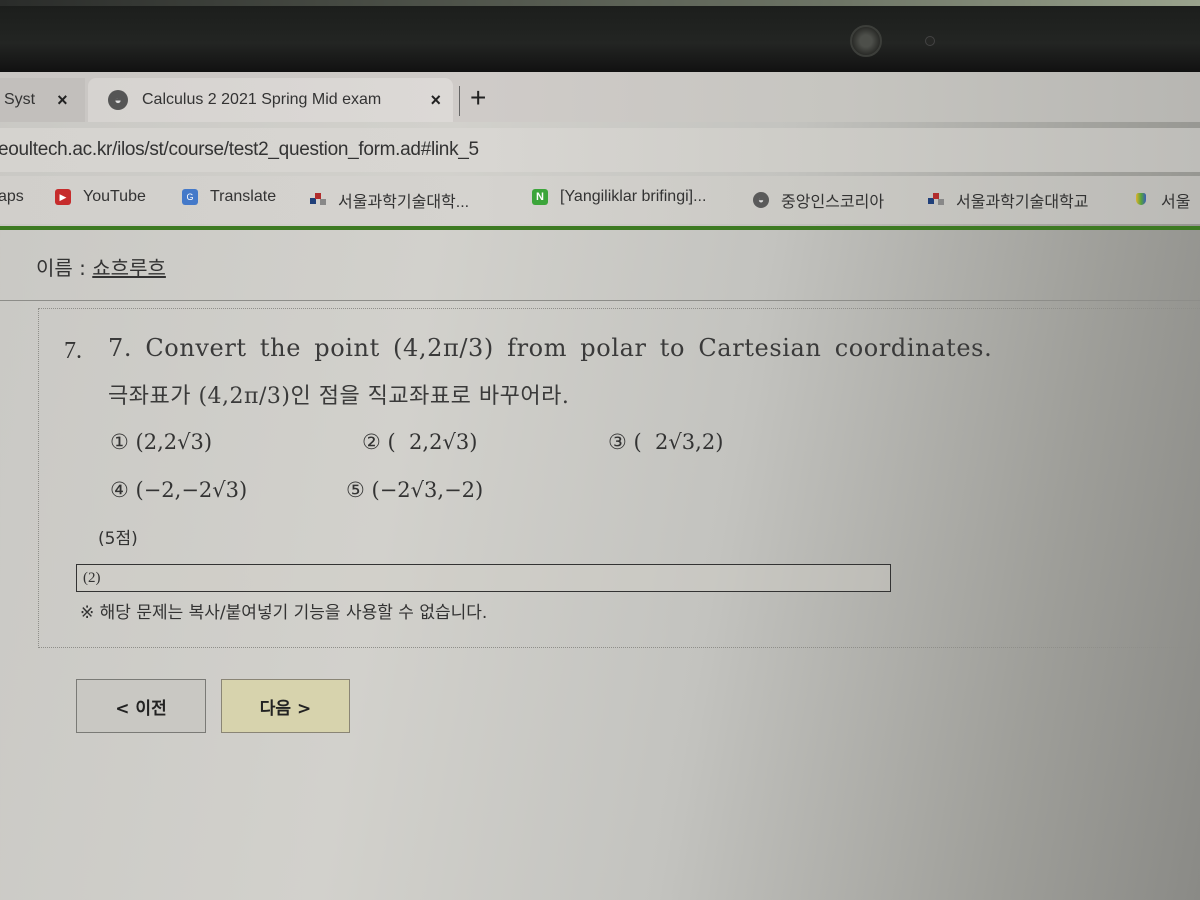  I want to click on bookmark-seoultech-univ: 서울과학기술대학교, so click(1008, 200).